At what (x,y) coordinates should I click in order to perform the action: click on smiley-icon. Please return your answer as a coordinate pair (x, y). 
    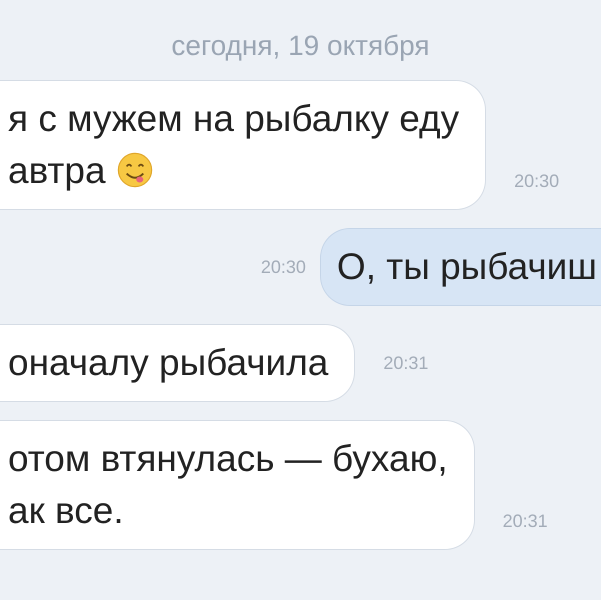
    Looking at the image, I should click on (135, 170).